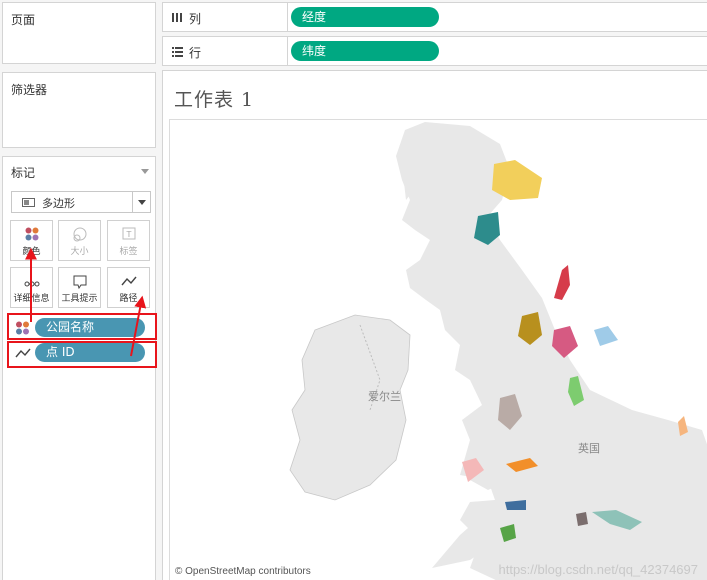 This screenshot has height=580, width=707. What do you see at coordinates (598, 569) in the screenshot?
I see `watermark: https://blog.csdn.net/qq_42374697` at bounding box center [598, 569].